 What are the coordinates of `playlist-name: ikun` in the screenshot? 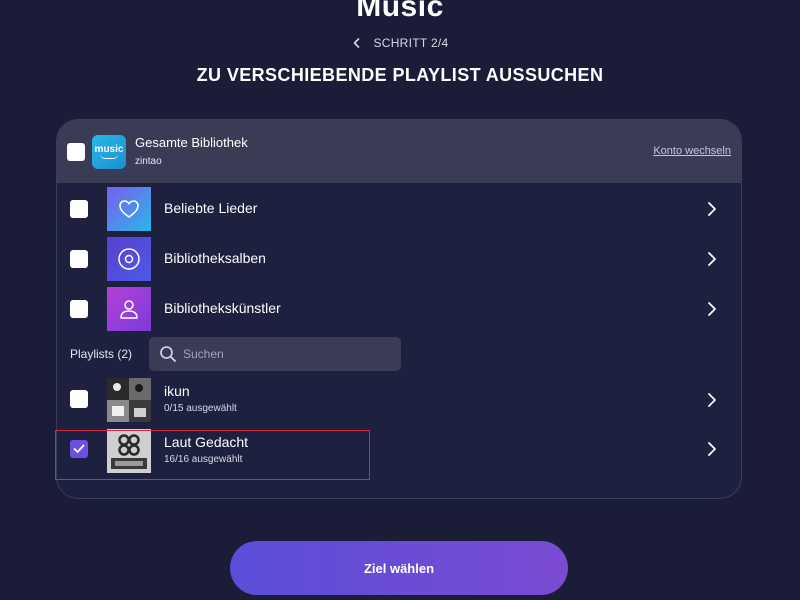 It's located at (177, 391).